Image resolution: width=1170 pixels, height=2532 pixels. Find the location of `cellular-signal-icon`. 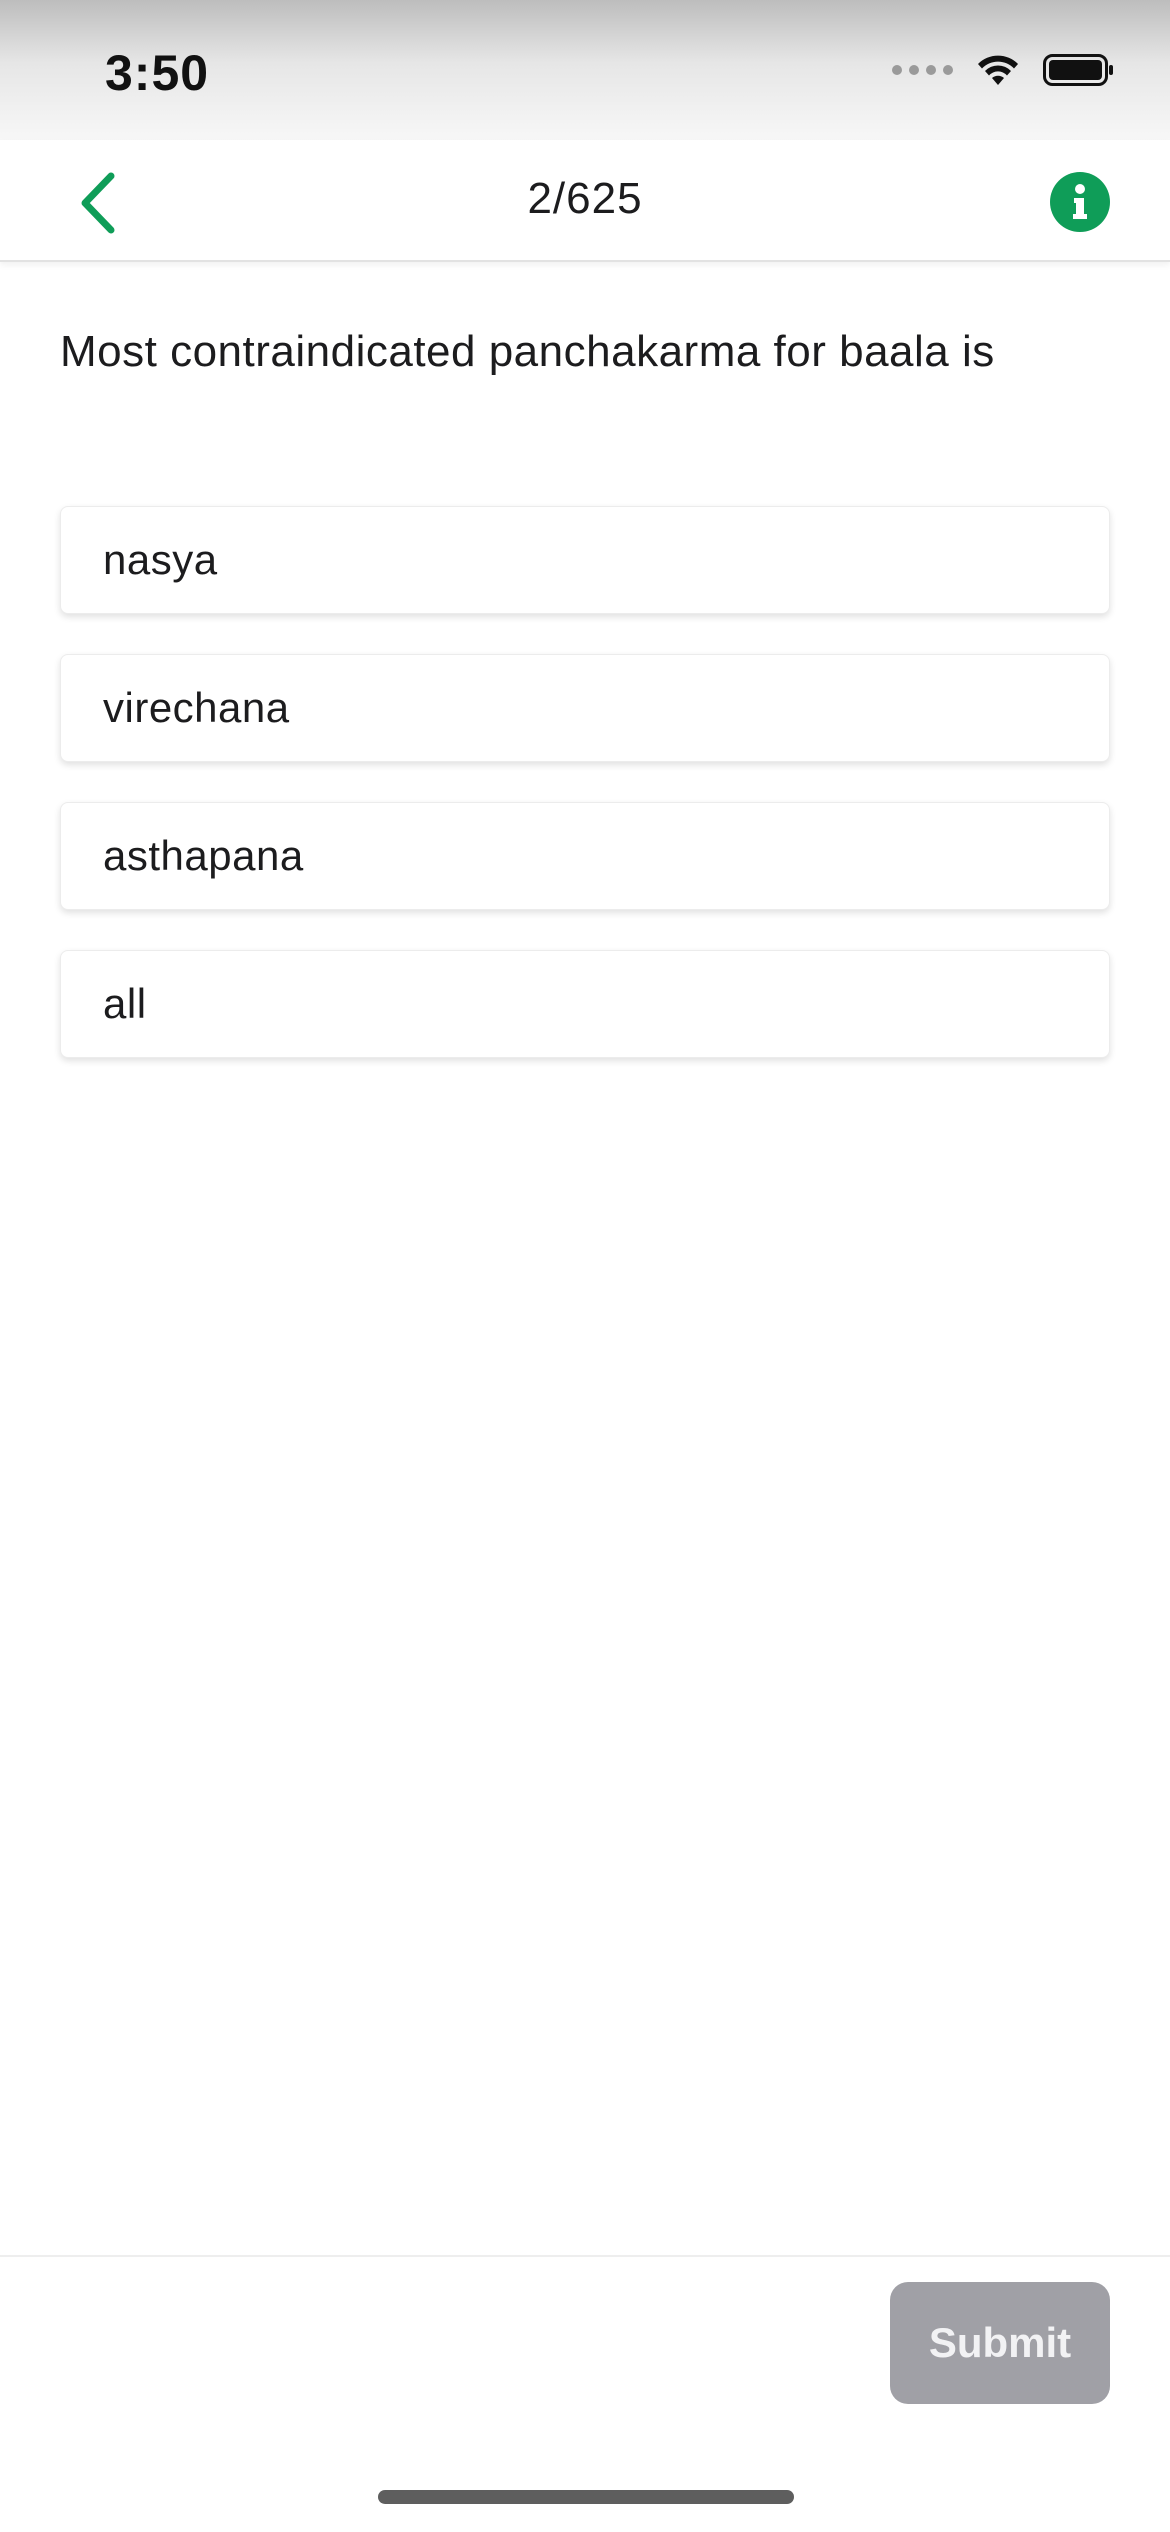

cellular-signal-icon is located at coordinates (922, 70).